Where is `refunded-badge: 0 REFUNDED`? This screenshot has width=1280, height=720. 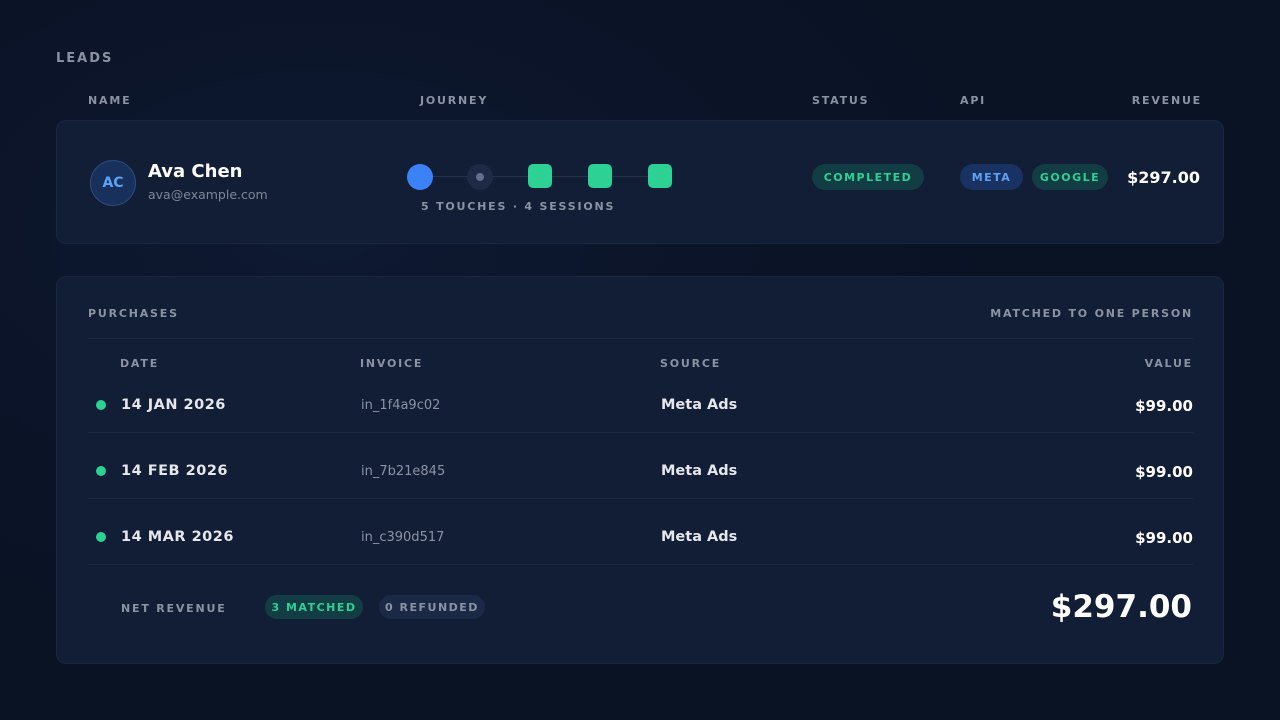 refunded-badge: 0 REFUNDED is located at coordinates (432, 607).